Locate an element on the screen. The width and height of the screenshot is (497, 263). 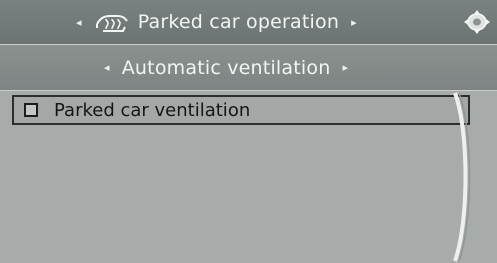
submenu-header-content: ◂ Automatic ventilation ▸ is located at coordinates (226, 67).